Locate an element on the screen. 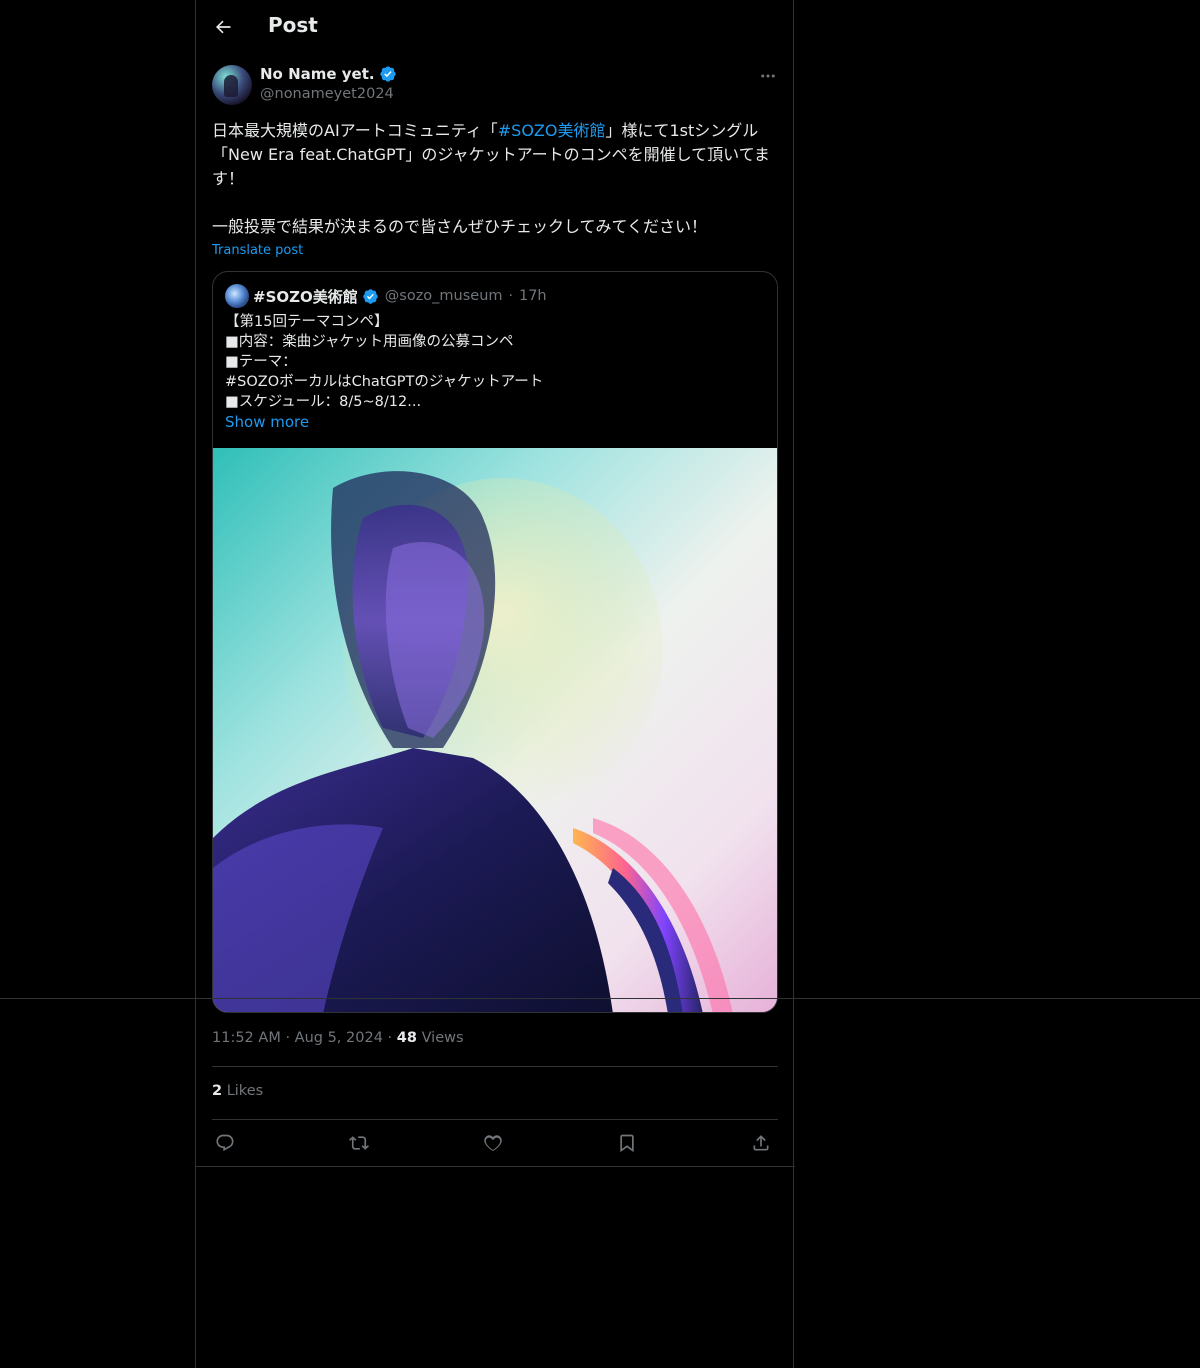 The width and height of the screenshot is (1200, 1368). back-button is located at coordinates (223, 27).